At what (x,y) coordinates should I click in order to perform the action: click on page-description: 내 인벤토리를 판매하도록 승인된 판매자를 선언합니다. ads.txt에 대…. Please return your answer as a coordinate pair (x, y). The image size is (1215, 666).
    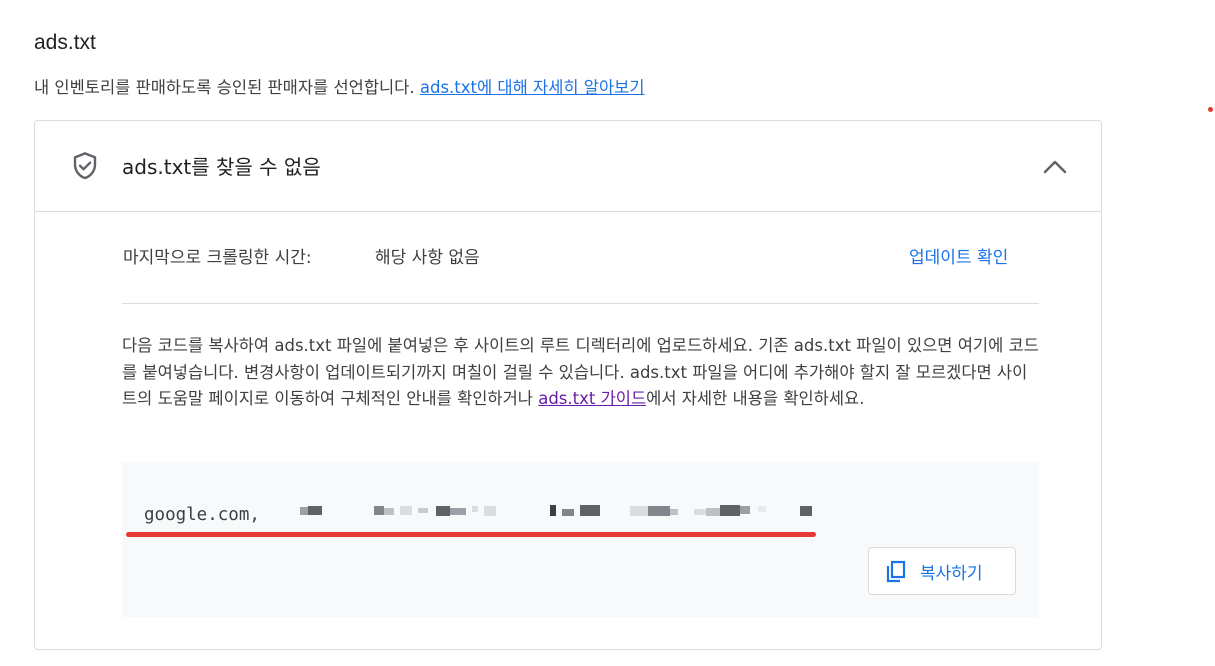
    Looking at the image, I should click on (339, 86).